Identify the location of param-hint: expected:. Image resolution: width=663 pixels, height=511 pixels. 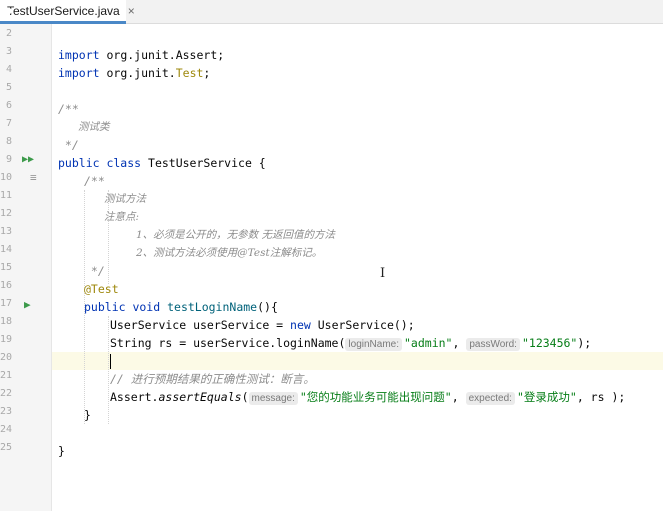
(490, 398).